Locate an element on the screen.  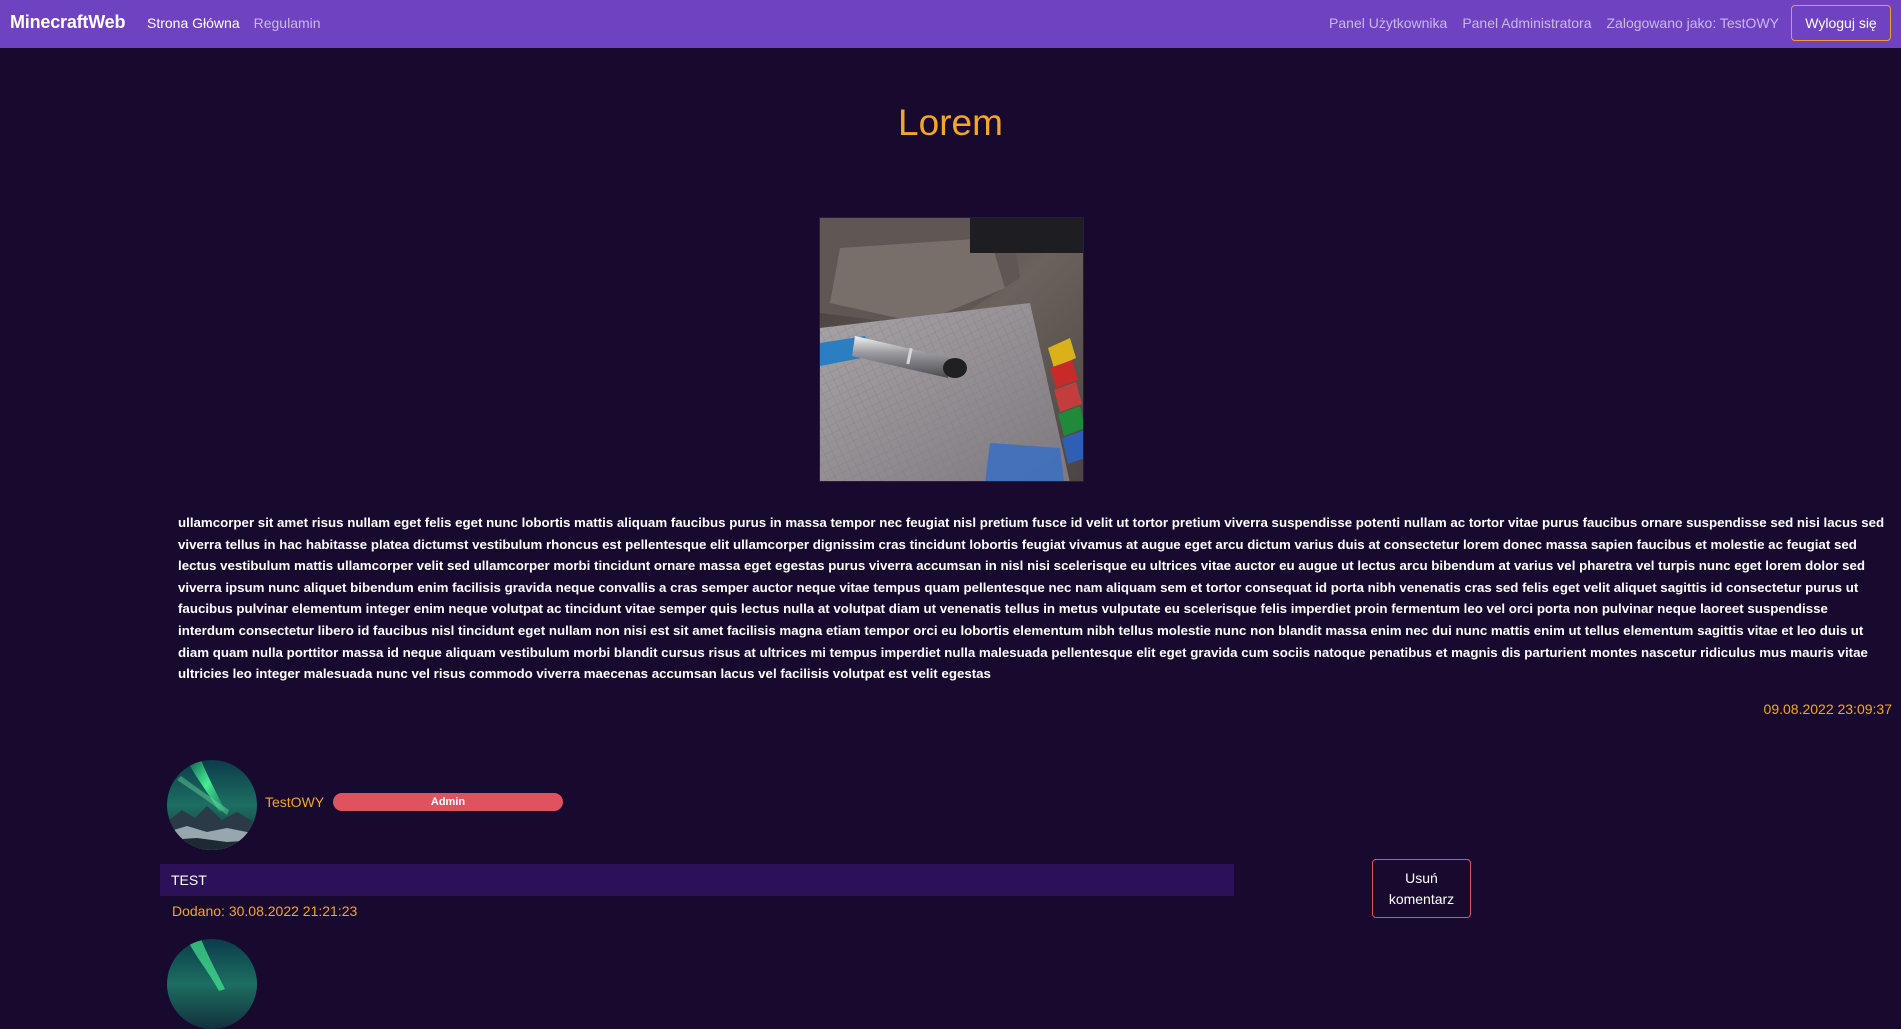
post-title: Lorem is located at coordinates (950, 122).